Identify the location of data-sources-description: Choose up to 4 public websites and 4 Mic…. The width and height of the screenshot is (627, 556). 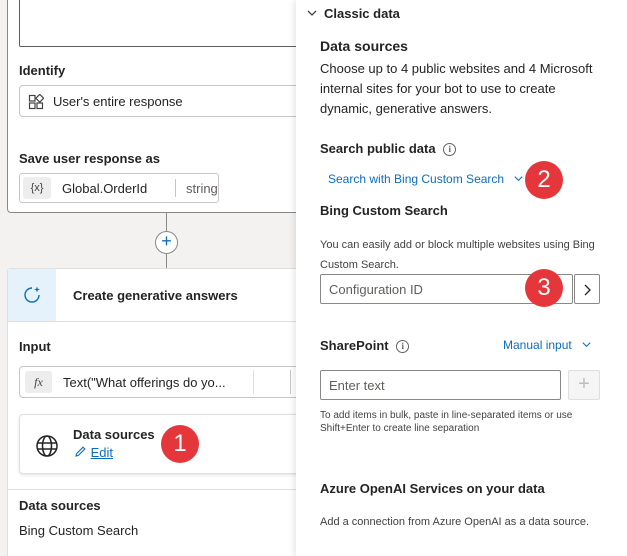
(456, 88).